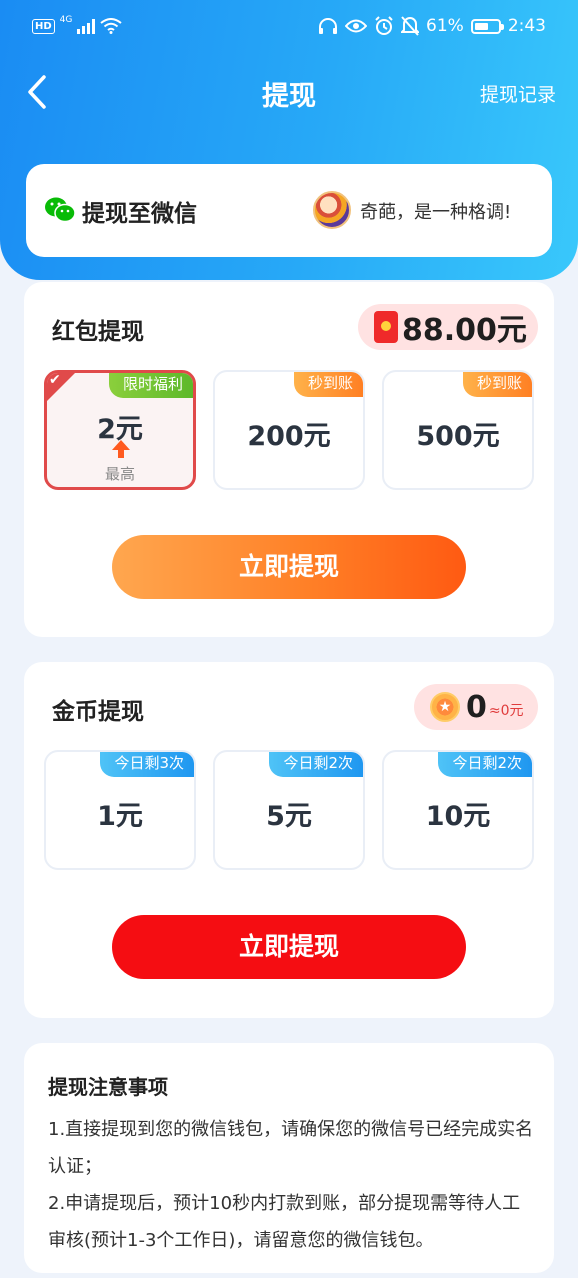 The height and width of the screenshot is (1278, 578). What do you see at coordinates (458, 816) in the screenshot?
I see `option-amount: 10元` at bounding box center [458, 816].